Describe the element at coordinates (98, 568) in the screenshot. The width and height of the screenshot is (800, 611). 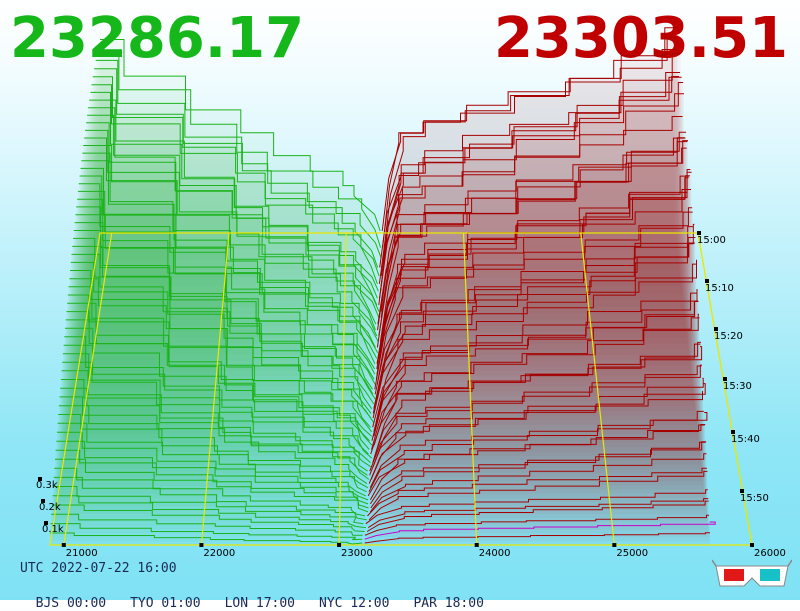
I see `utc-time: UTC 2022-07-22 16:00` at that location.